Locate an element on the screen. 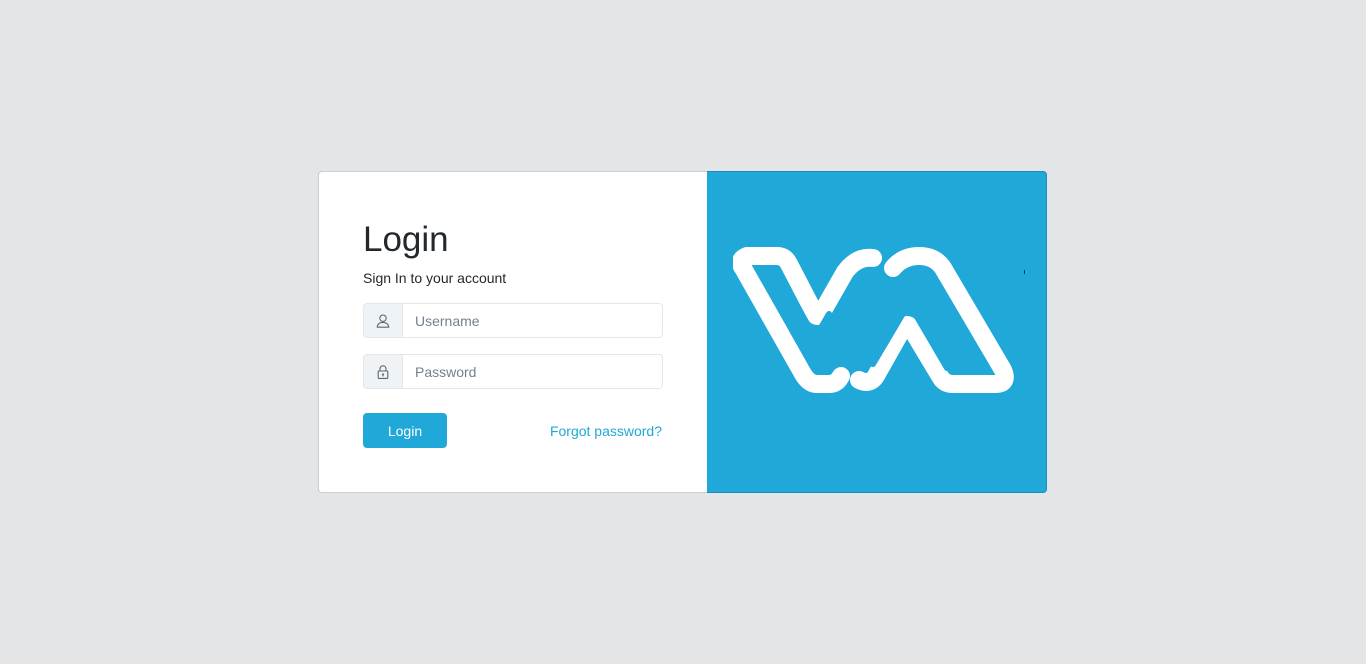 This screenshot has width=1366, height=664. lock-icon is located at coordinates (383, 371).